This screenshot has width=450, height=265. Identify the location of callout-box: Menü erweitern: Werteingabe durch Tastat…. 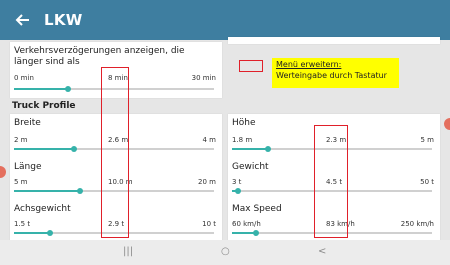
(335, 73).